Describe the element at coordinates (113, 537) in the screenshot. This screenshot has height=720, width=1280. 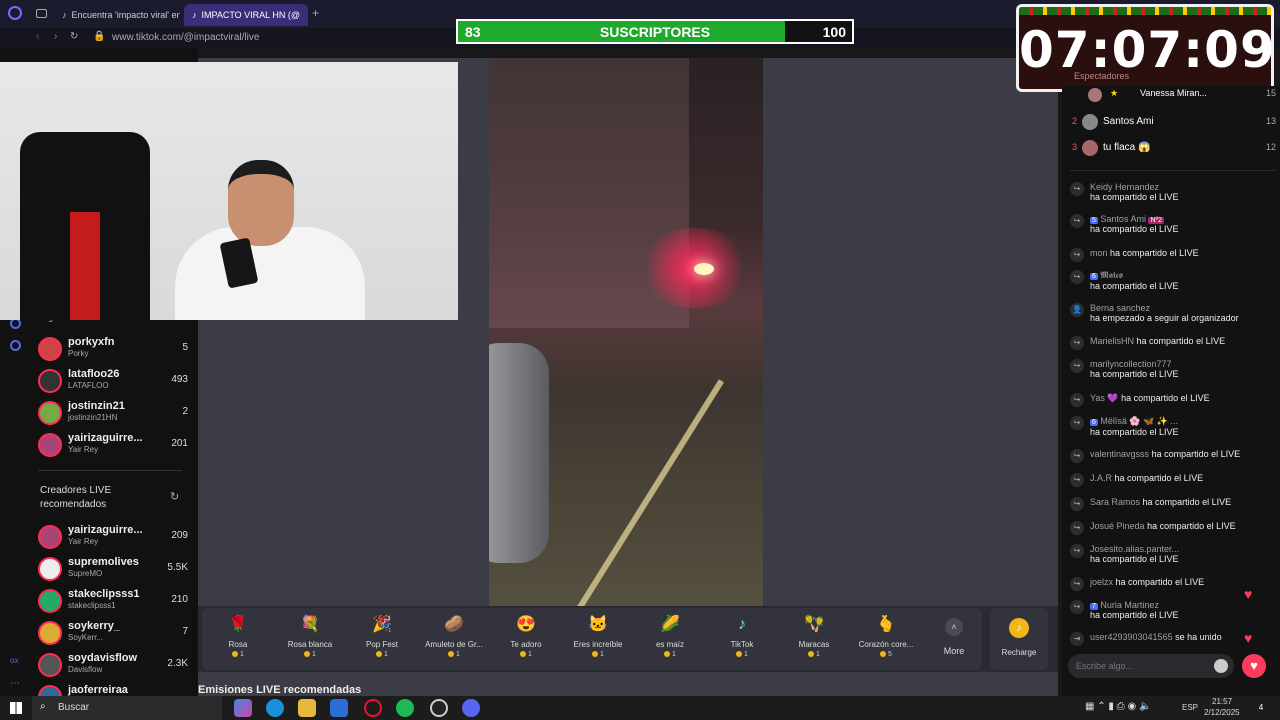
I see `sidebar-recommended-item: yairizaguirre... Yair Rey 209` at that location.